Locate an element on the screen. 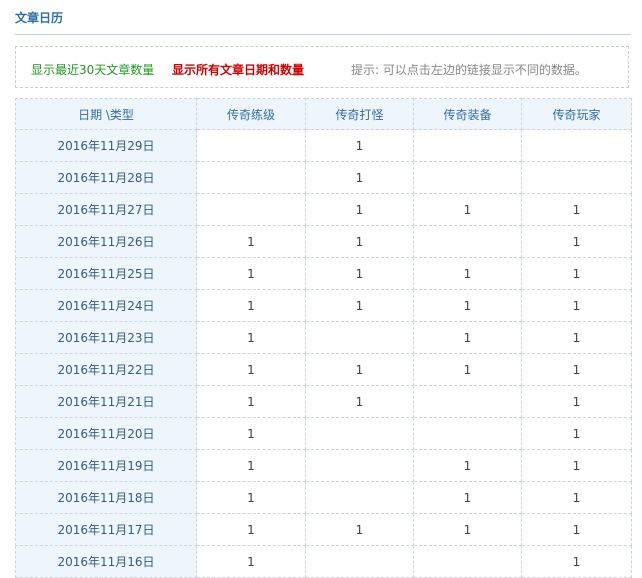 This screenshot has height=578, width=642. date-cell: 2016年11月20日 is located at coordinates (106, 433).